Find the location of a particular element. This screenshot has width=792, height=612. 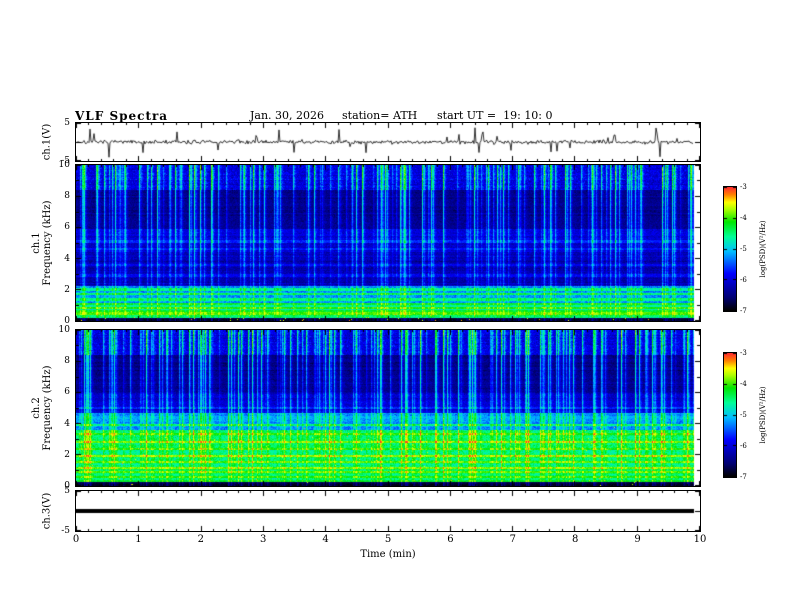

ch3-ytick-label: 5 is located at coordinates (67, 491).